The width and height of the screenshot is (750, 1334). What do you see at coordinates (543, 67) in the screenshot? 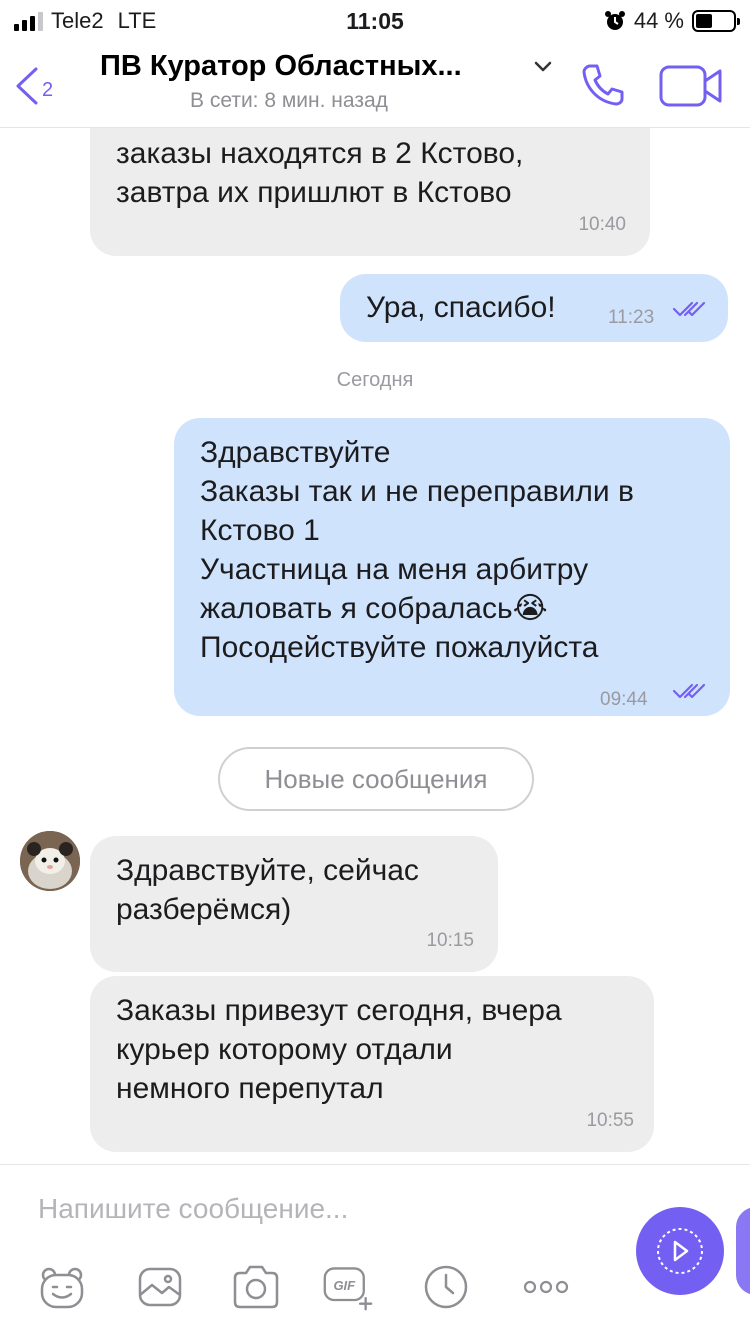
I see `chevron-down-icon` at bounding box center [543, 67].